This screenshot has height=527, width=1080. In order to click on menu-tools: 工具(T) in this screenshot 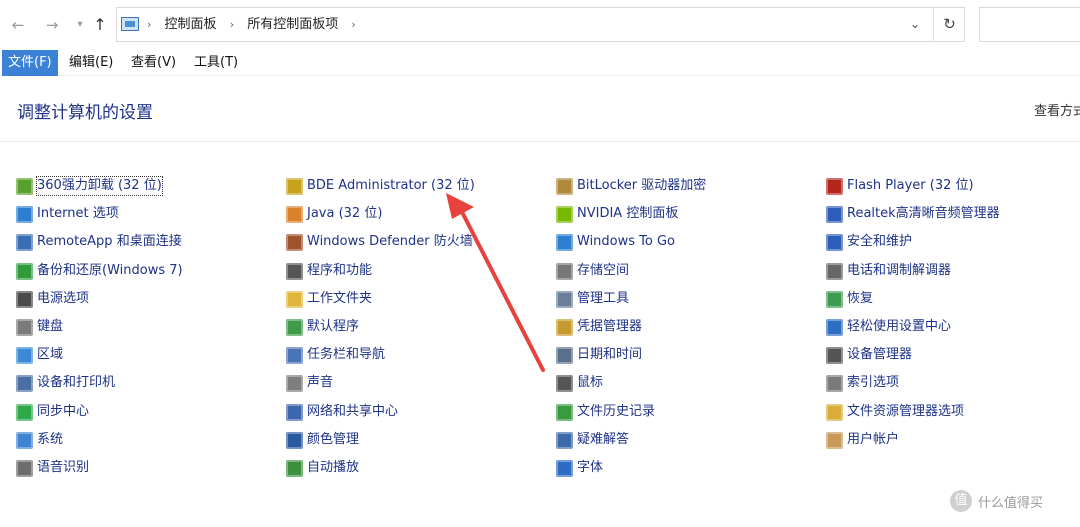, I will do `click(216, 63)`.